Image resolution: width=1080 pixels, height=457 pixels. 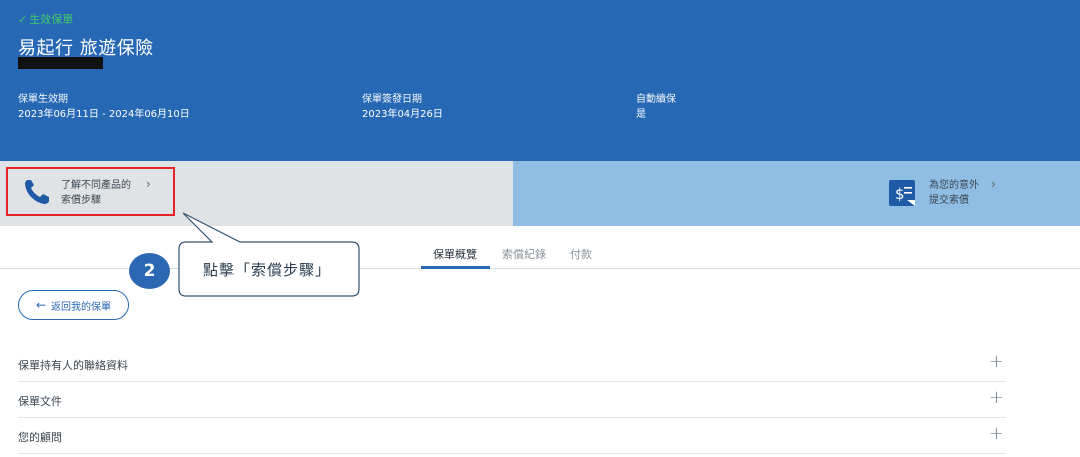 What do you see at coordinates (51, 19) in the screenshot?
I see `status-text: 生效保單` at bounding box center [51, 19].